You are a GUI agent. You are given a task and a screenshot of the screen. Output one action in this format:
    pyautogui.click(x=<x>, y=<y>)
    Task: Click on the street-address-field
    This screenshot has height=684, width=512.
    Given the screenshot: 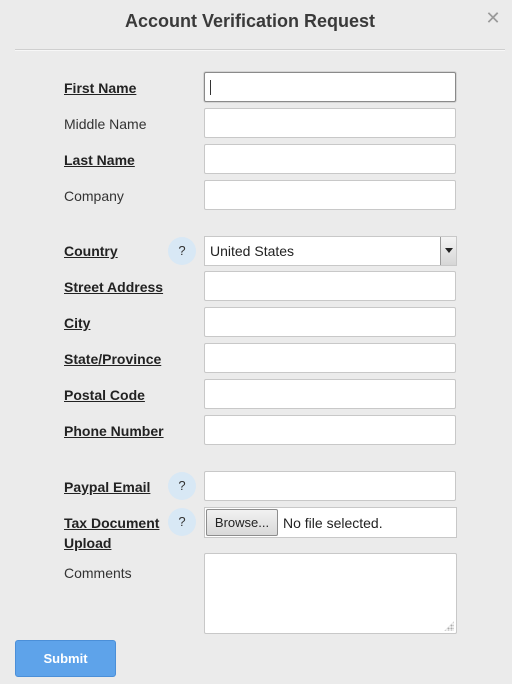 What is the action you would take?
    pyautogui.click(x=330, y=286)
    